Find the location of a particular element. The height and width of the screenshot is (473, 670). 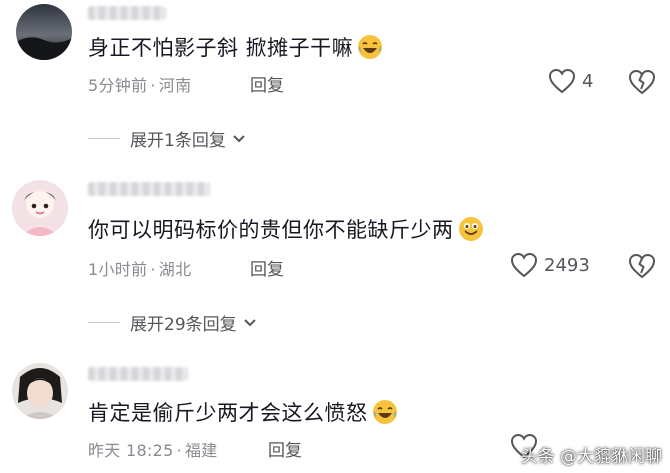

expand-replies-button: 展开29条回复 is located at coordinates (172, 322).